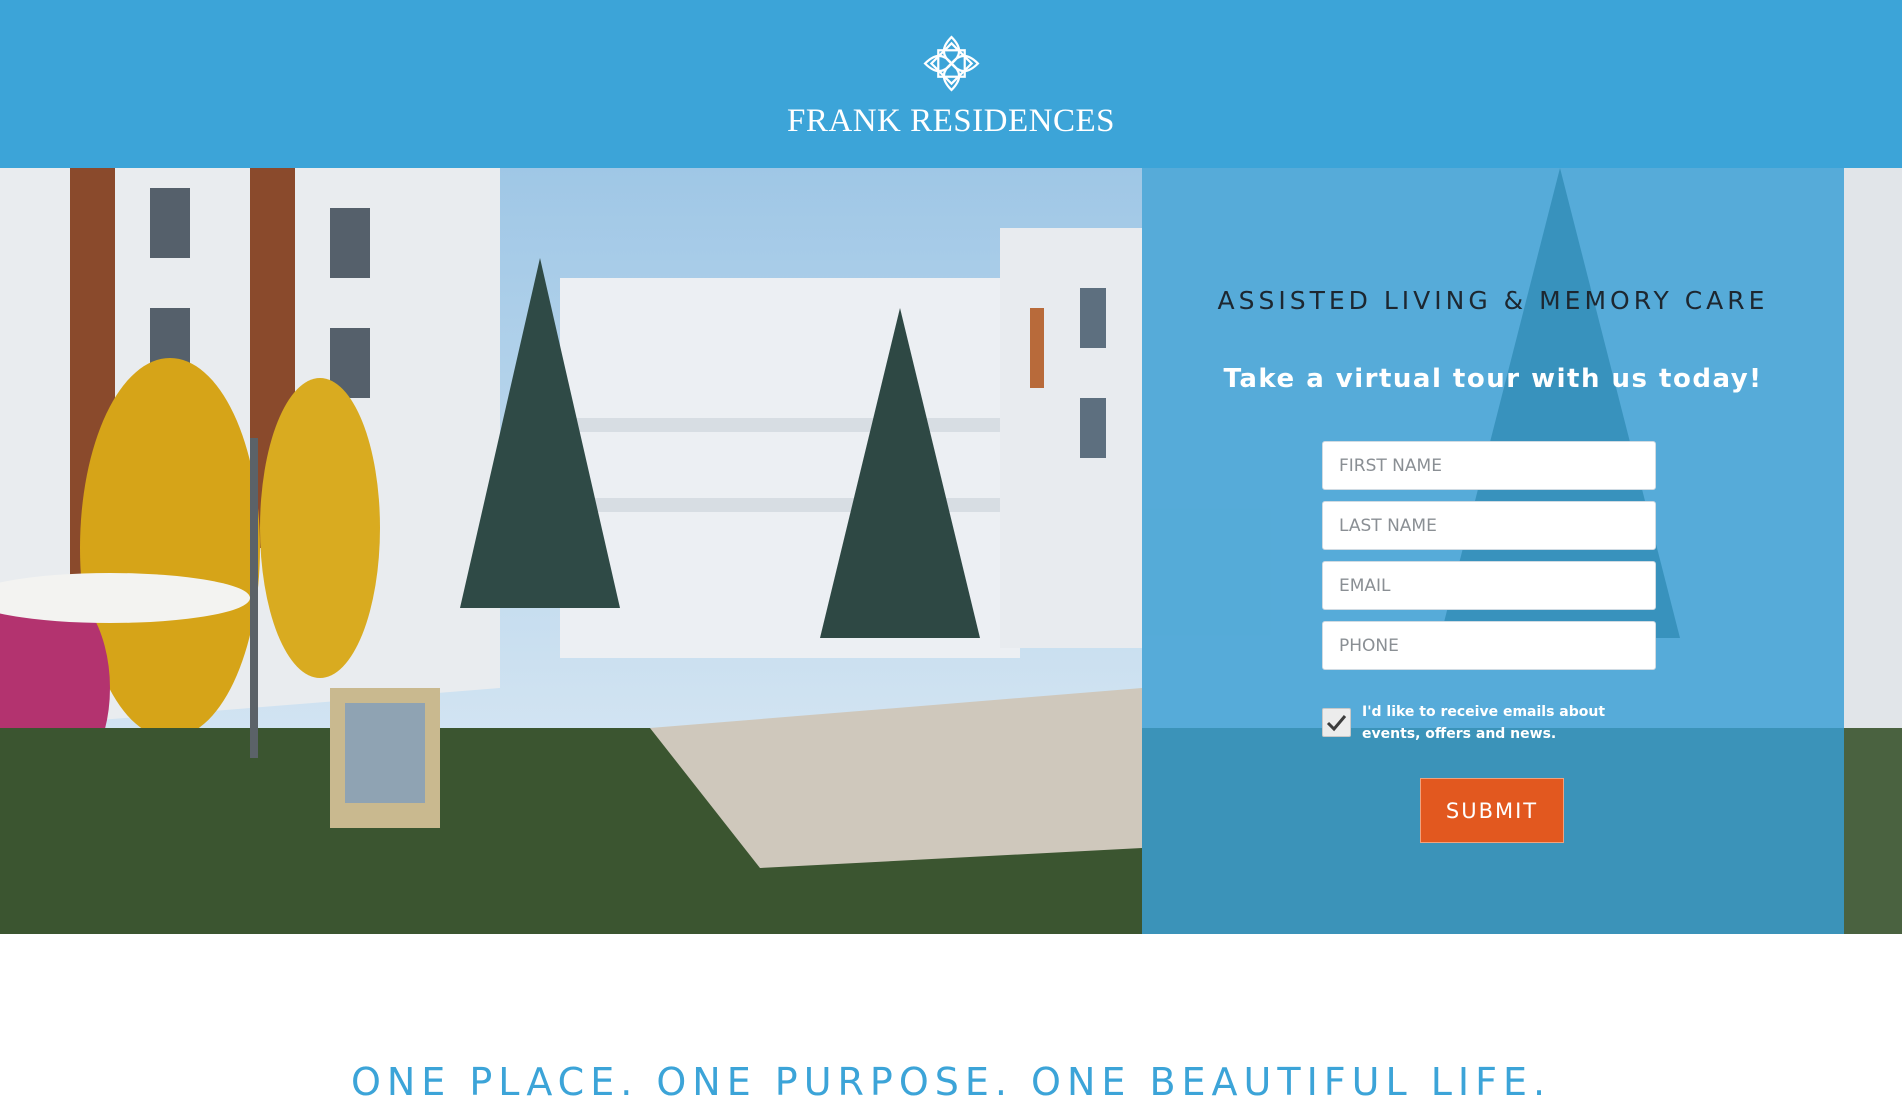 The image size is (1902, 1104). What do you see at coordinates (951, 63) in the screenshot?
I see `flower-logo-icon` at bounding box center [951, 63].